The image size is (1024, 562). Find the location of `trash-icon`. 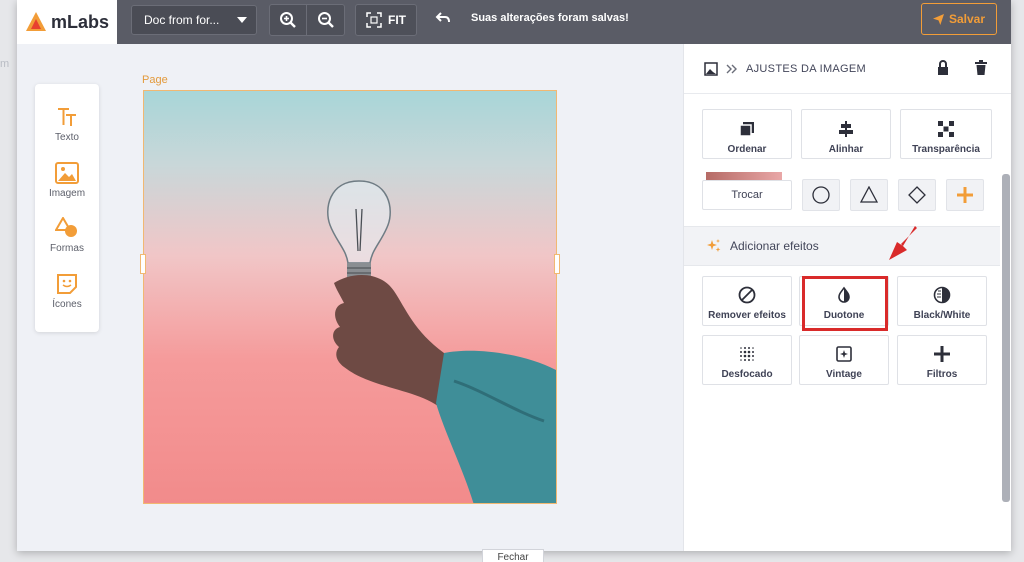

trash-icon is located at coordinates (981, 68).